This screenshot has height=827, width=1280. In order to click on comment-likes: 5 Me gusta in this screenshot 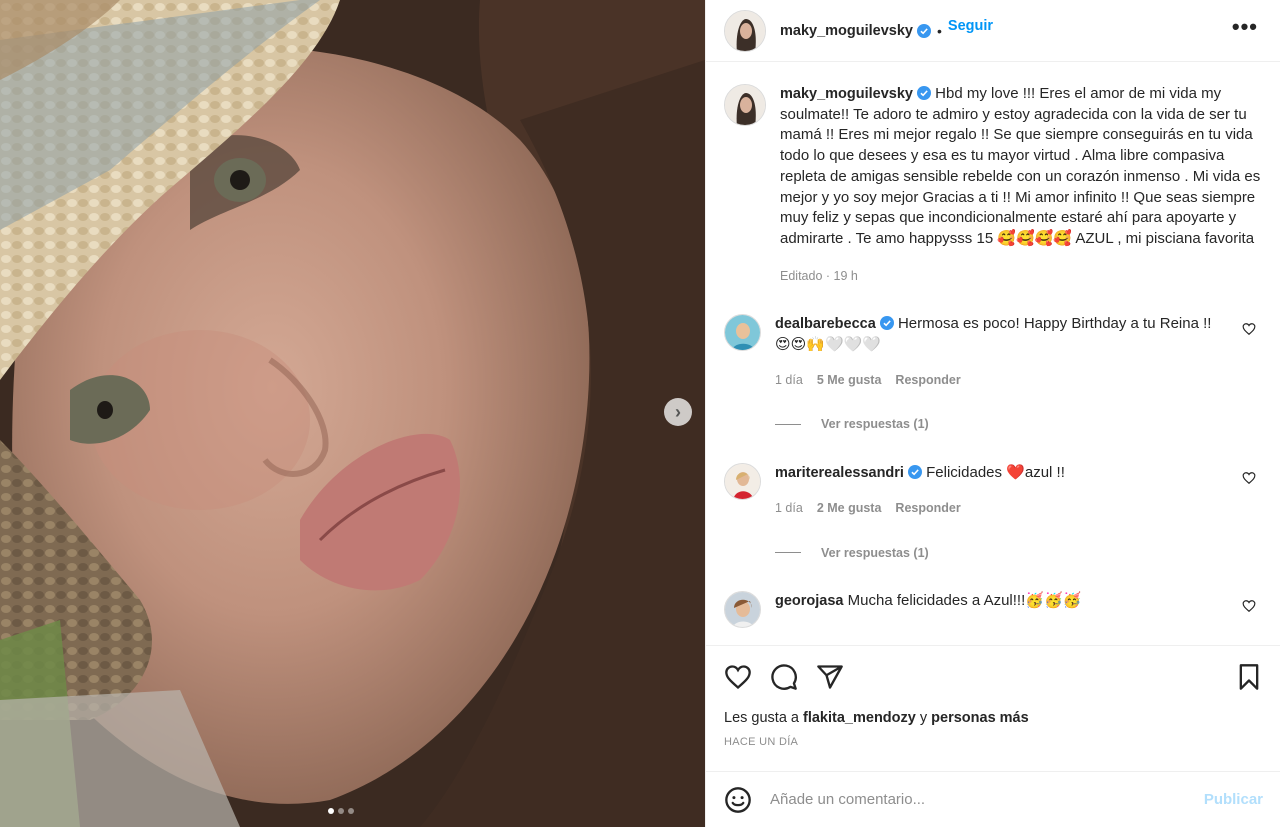, I will do `click(849, 380)`.